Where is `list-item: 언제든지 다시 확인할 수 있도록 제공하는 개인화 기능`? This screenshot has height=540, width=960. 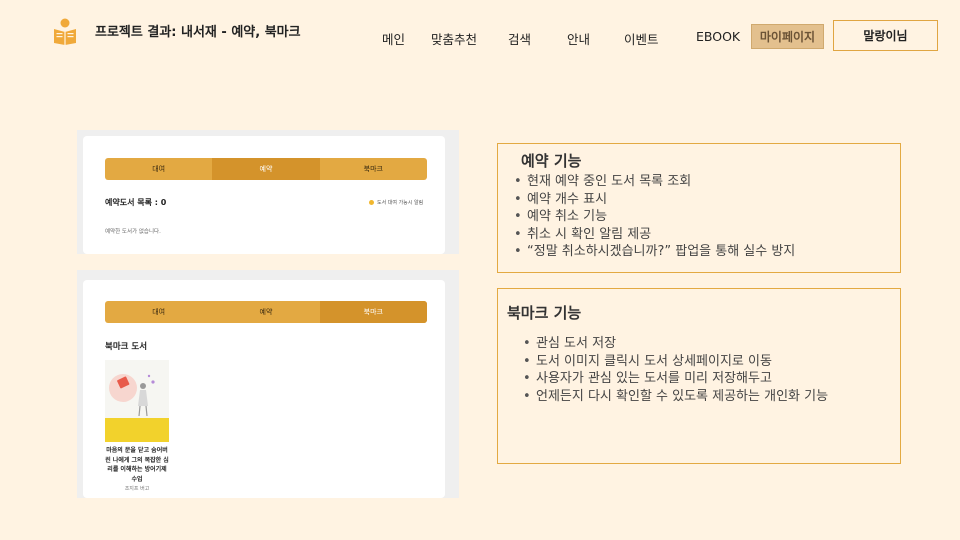
list-item: 언제든지 다시 확인할 수 있도록 제공하는 개인화 기능 is located at coordinates (674, 397).